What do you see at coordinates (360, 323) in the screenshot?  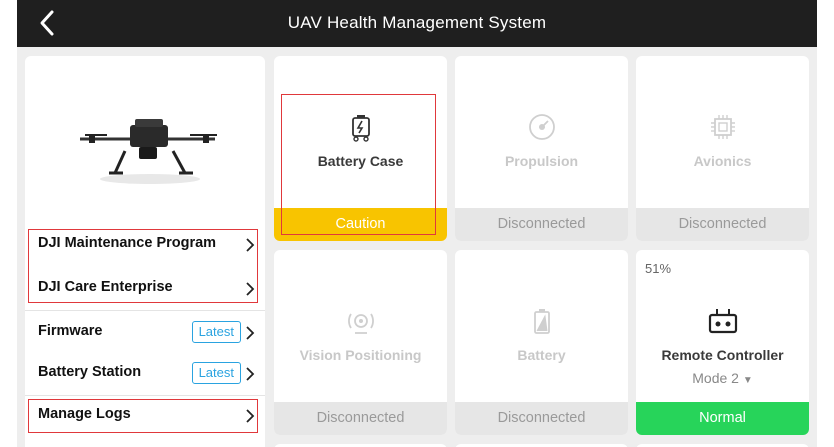 I see `vision-positioning-icon` at bounding box center [360, 323].